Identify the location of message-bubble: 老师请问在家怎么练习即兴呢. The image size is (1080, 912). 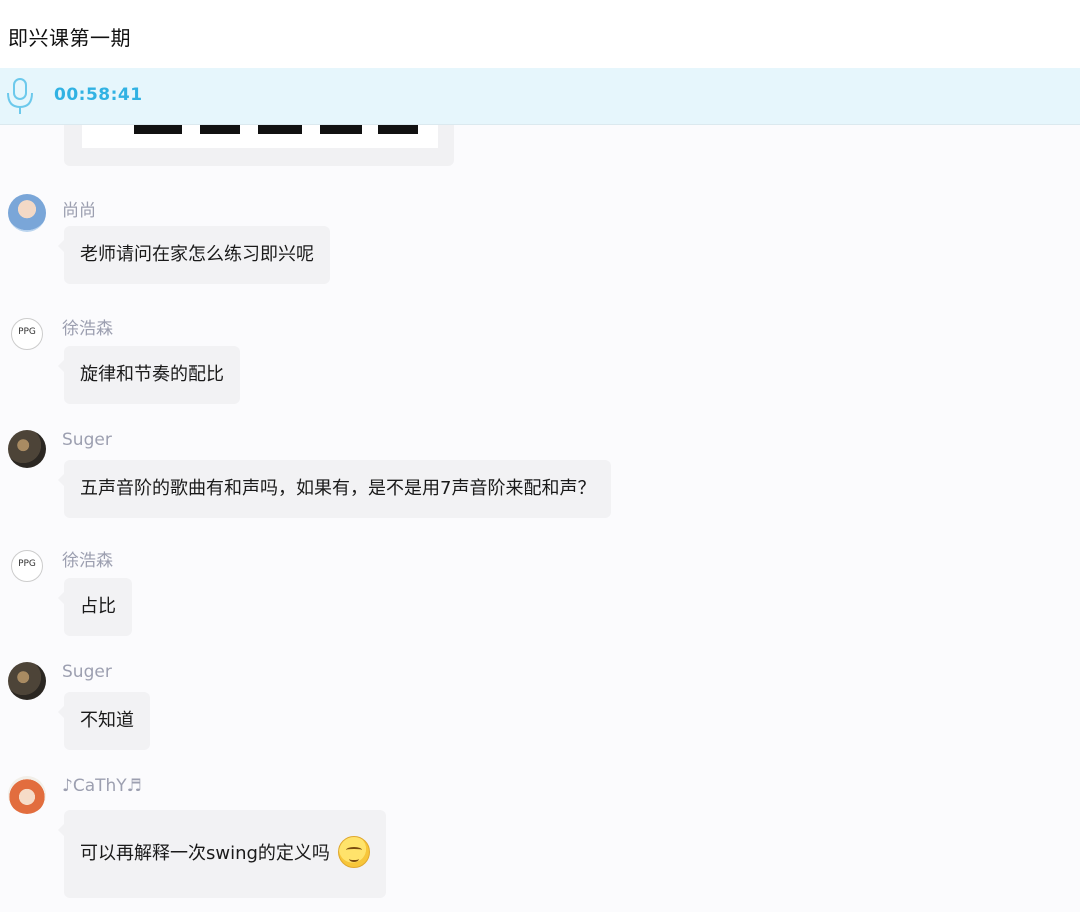
(194, 255).